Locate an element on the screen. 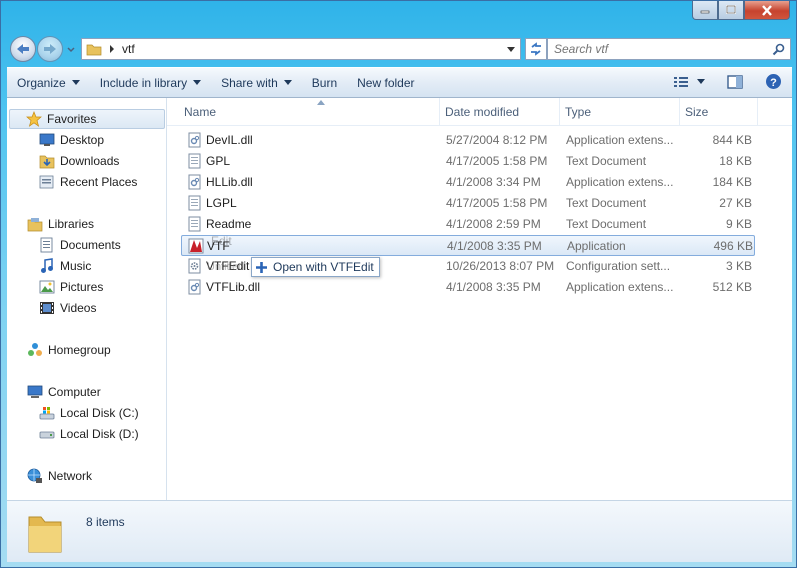 Image resolution: width=797 pixels, height=568 pixels. file-type: Text Document is located at coordinates (606, 203).